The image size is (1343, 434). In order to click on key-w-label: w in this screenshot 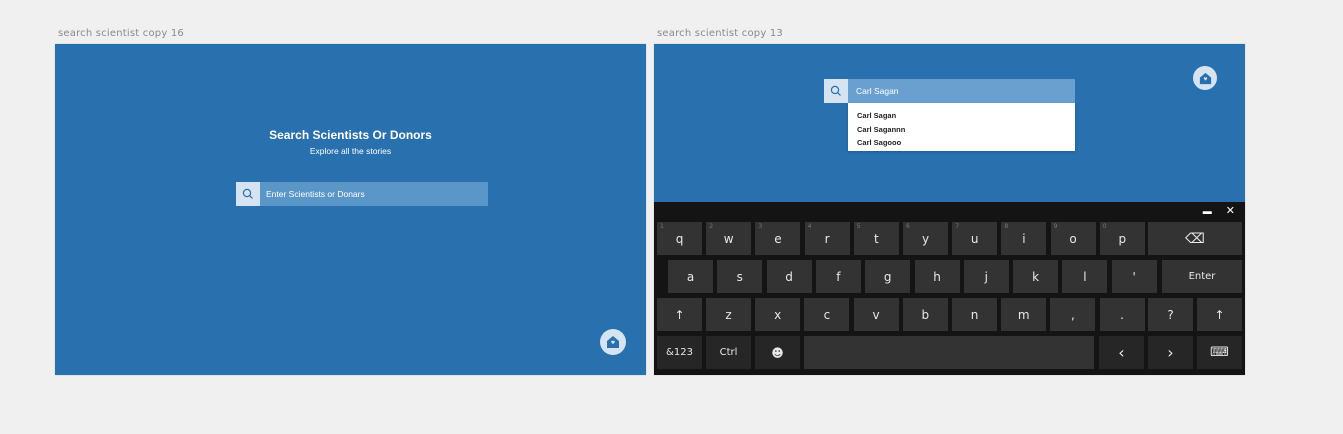, I will do `click(728, 238)`.